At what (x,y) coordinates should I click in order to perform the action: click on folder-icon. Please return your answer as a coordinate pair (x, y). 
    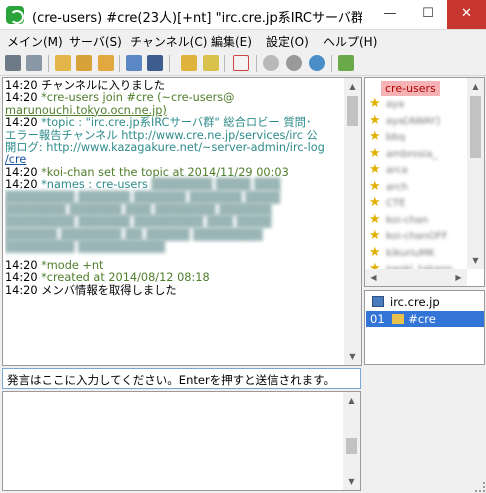
    Looking at the image, I should click on (84, 63).